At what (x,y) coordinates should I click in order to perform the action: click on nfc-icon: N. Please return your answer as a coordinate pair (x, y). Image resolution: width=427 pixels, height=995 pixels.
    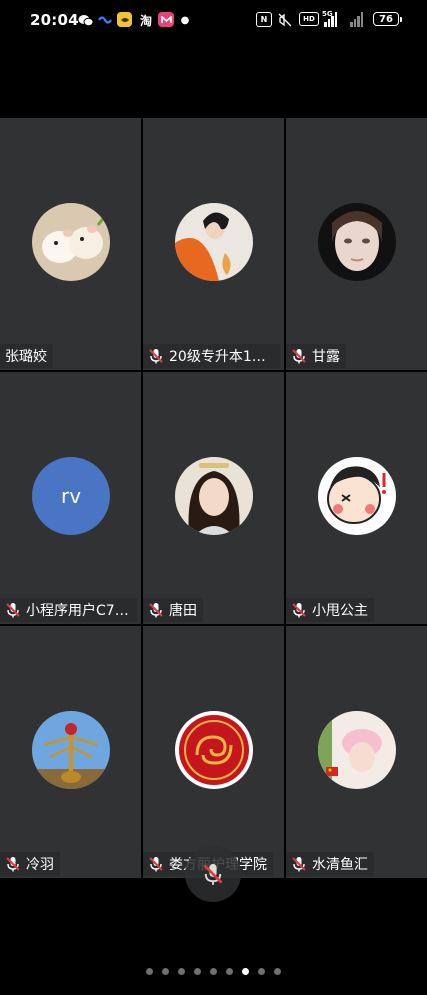
    Looking at the image, I should click on (264, 19).